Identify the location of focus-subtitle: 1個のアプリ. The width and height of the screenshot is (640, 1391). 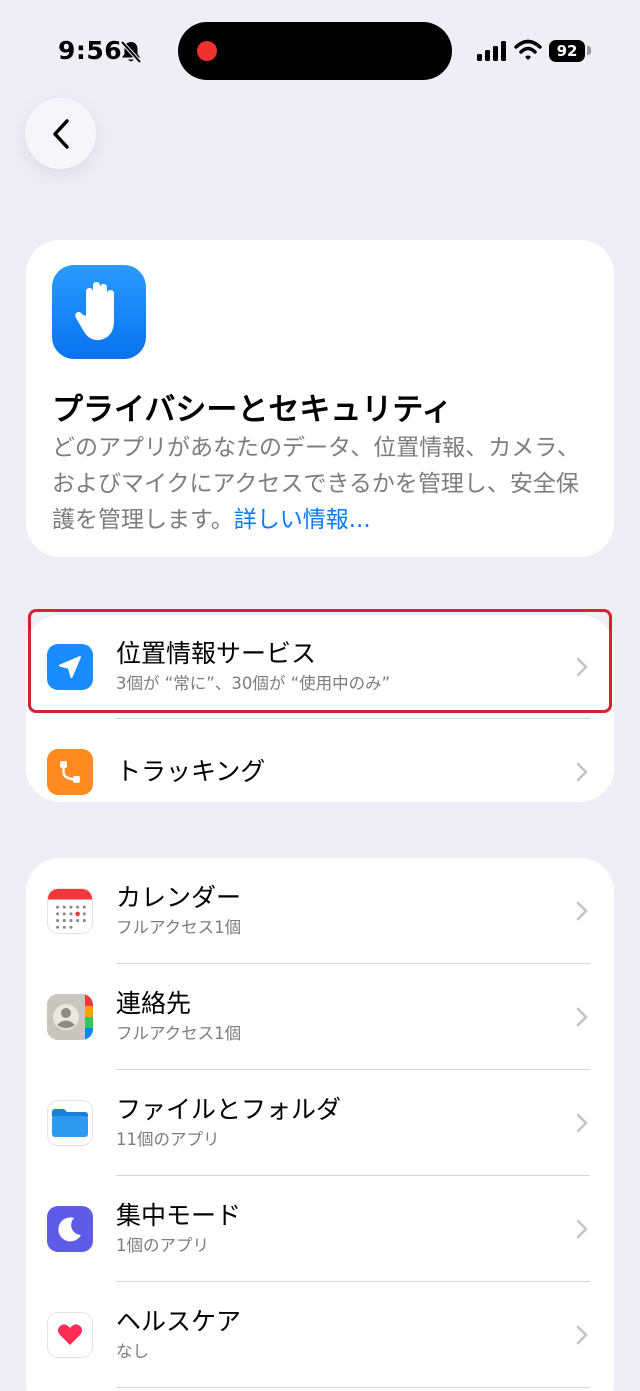
(162, 1245).